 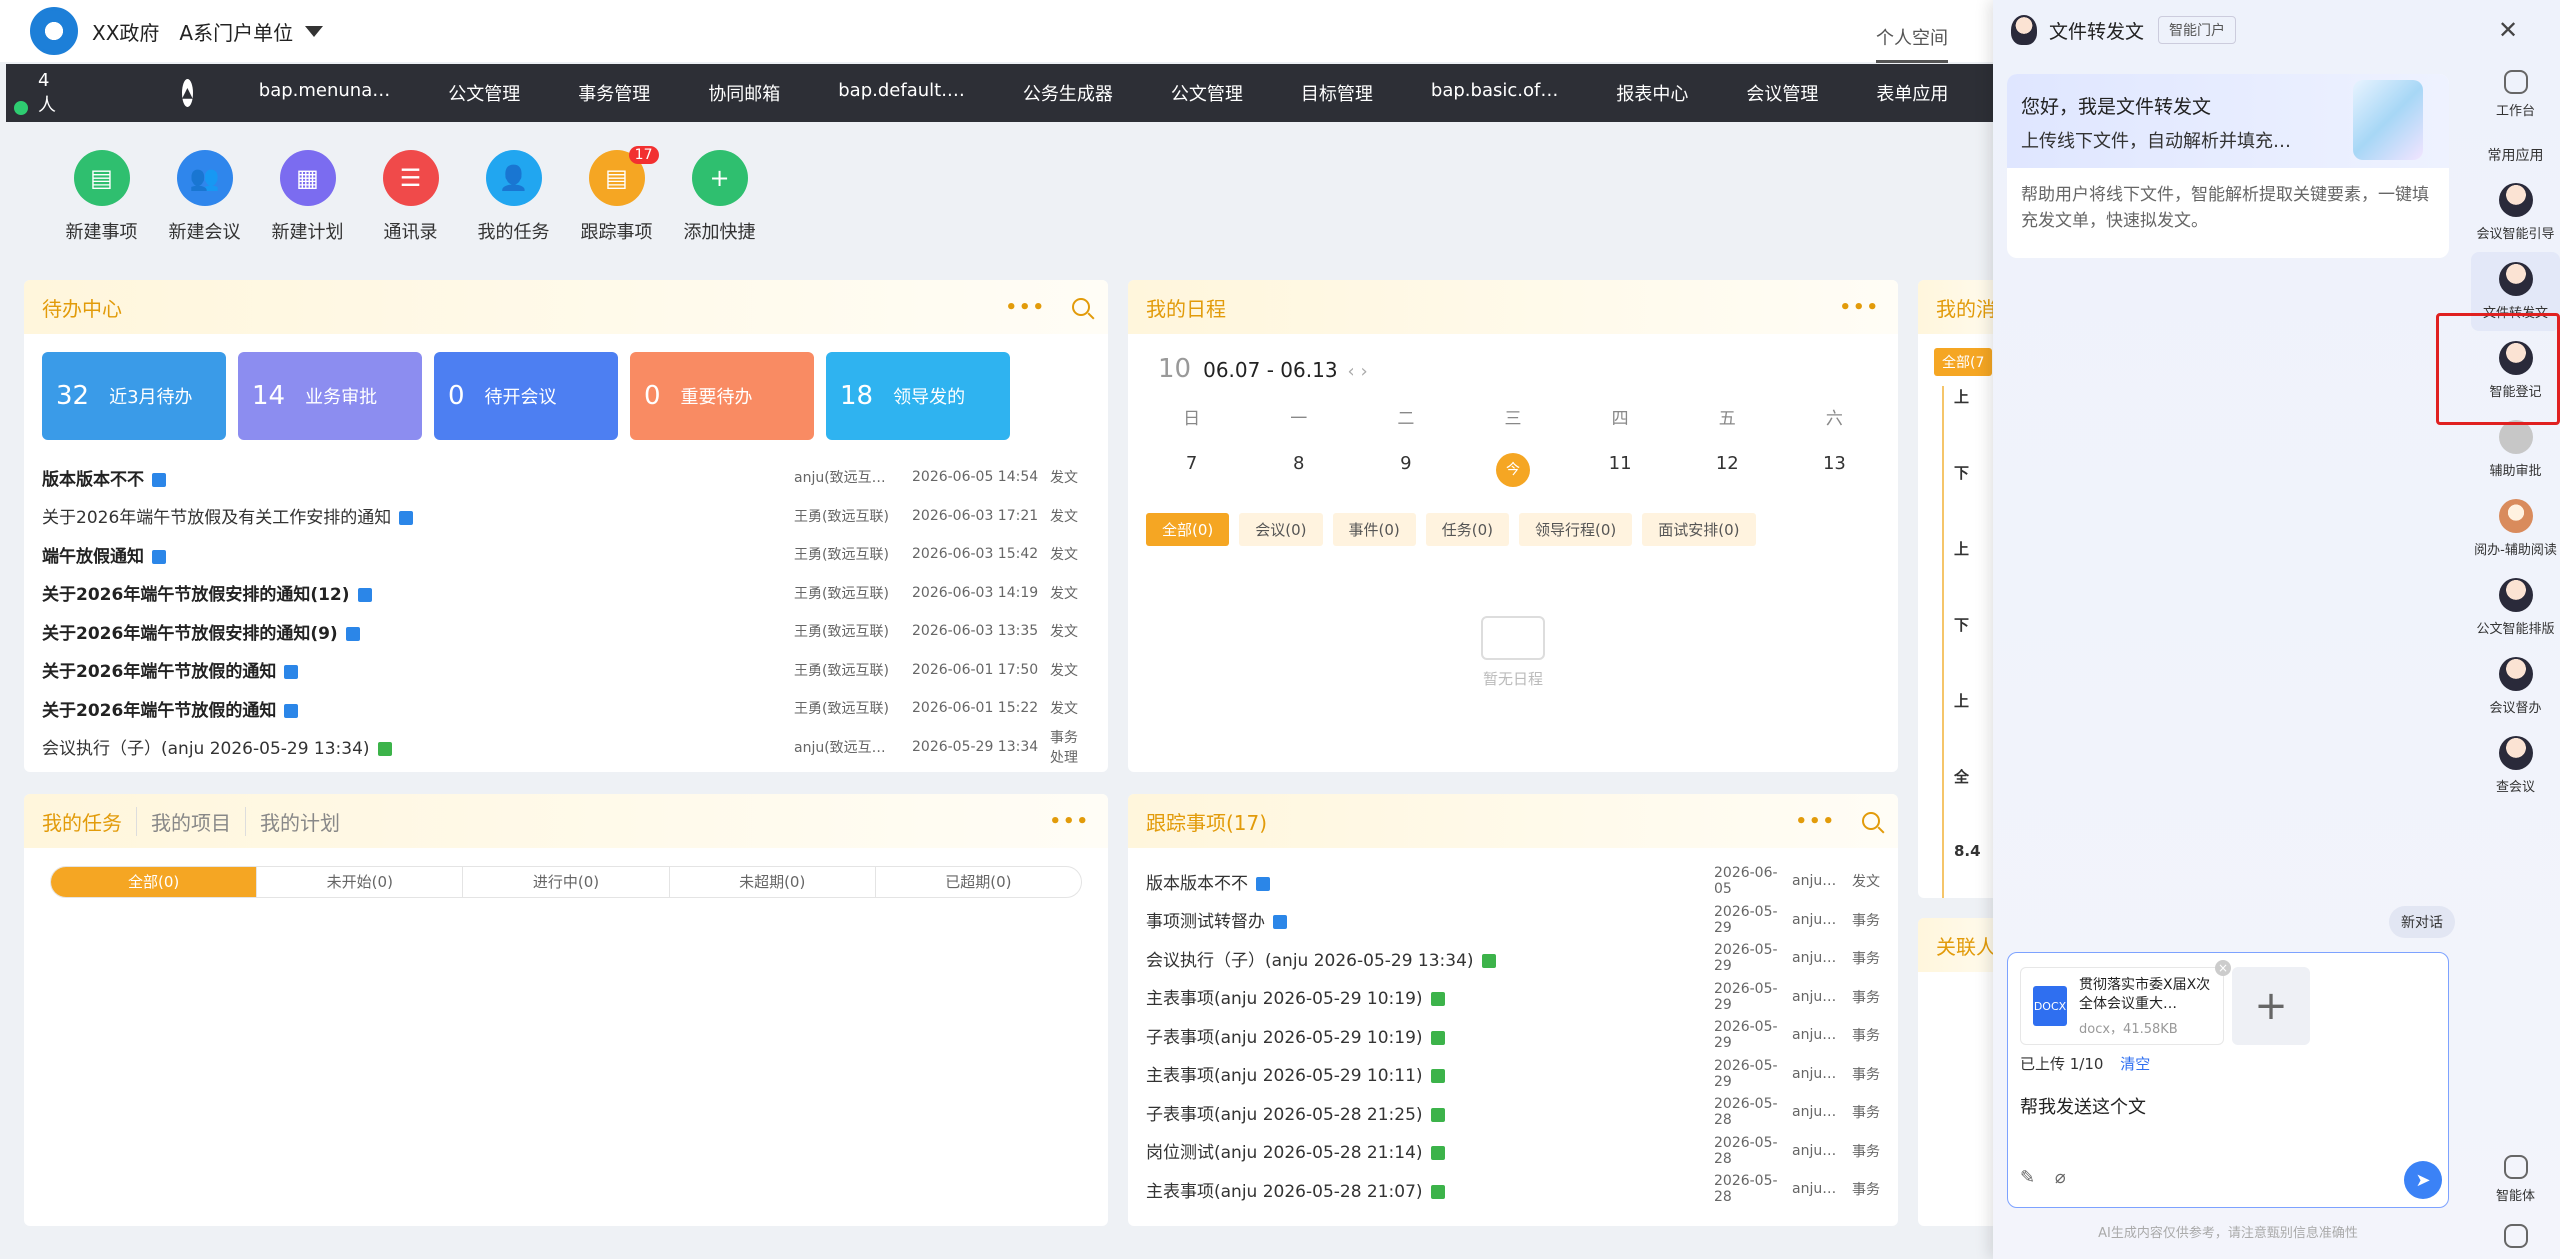 I want to click on nav-item: 会议管理, so click(x=1782, y=93).